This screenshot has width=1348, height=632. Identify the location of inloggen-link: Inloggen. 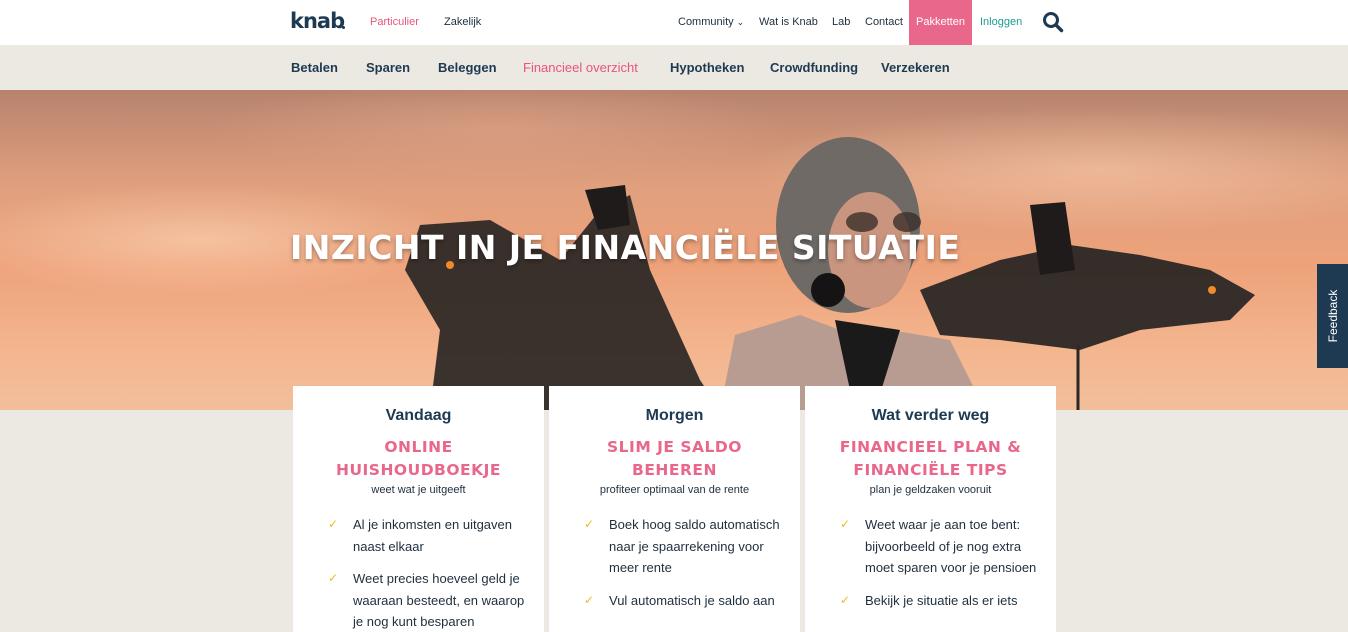
(1001, 22).